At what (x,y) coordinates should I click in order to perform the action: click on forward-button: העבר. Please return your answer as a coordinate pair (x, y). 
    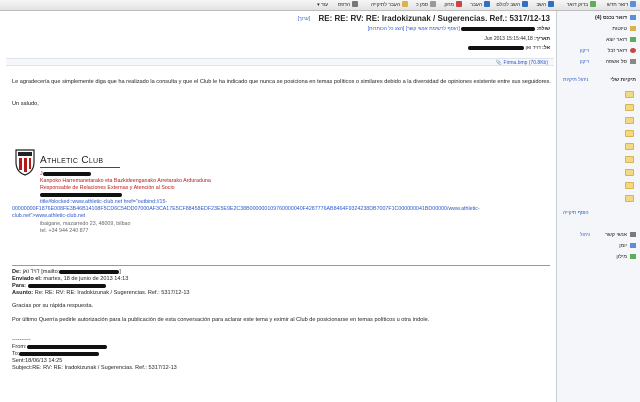
    Looking at the image, I should click on (480, 5).